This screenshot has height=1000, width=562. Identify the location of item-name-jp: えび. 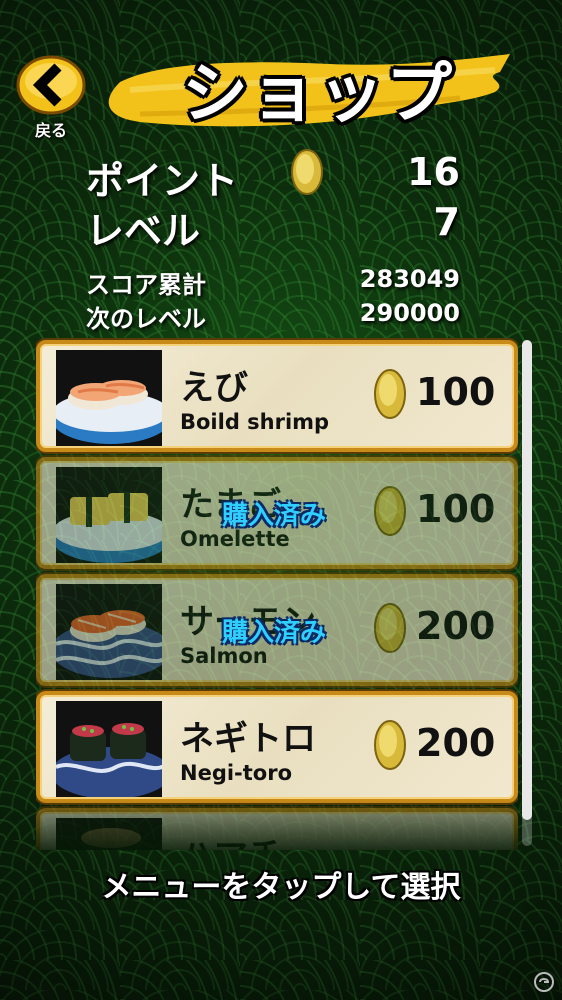
(214, 388).